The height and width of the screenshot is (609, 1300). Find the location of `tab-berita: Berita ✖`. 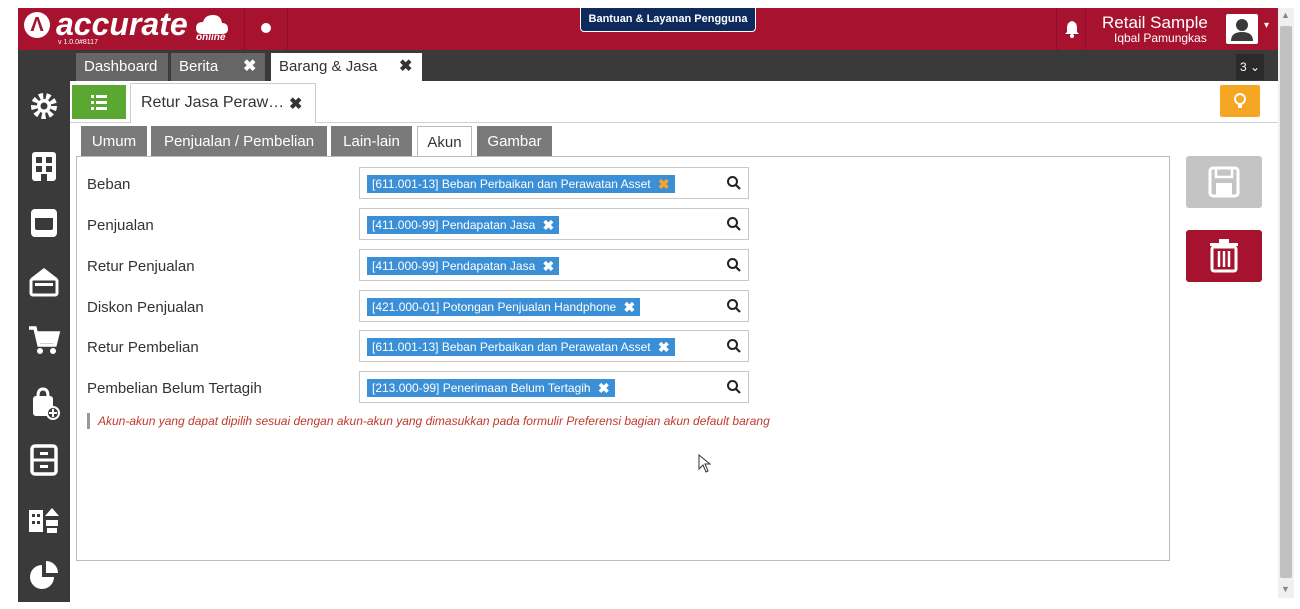

tab-berita: Berita ✖ is located at coordinates (218, 67).